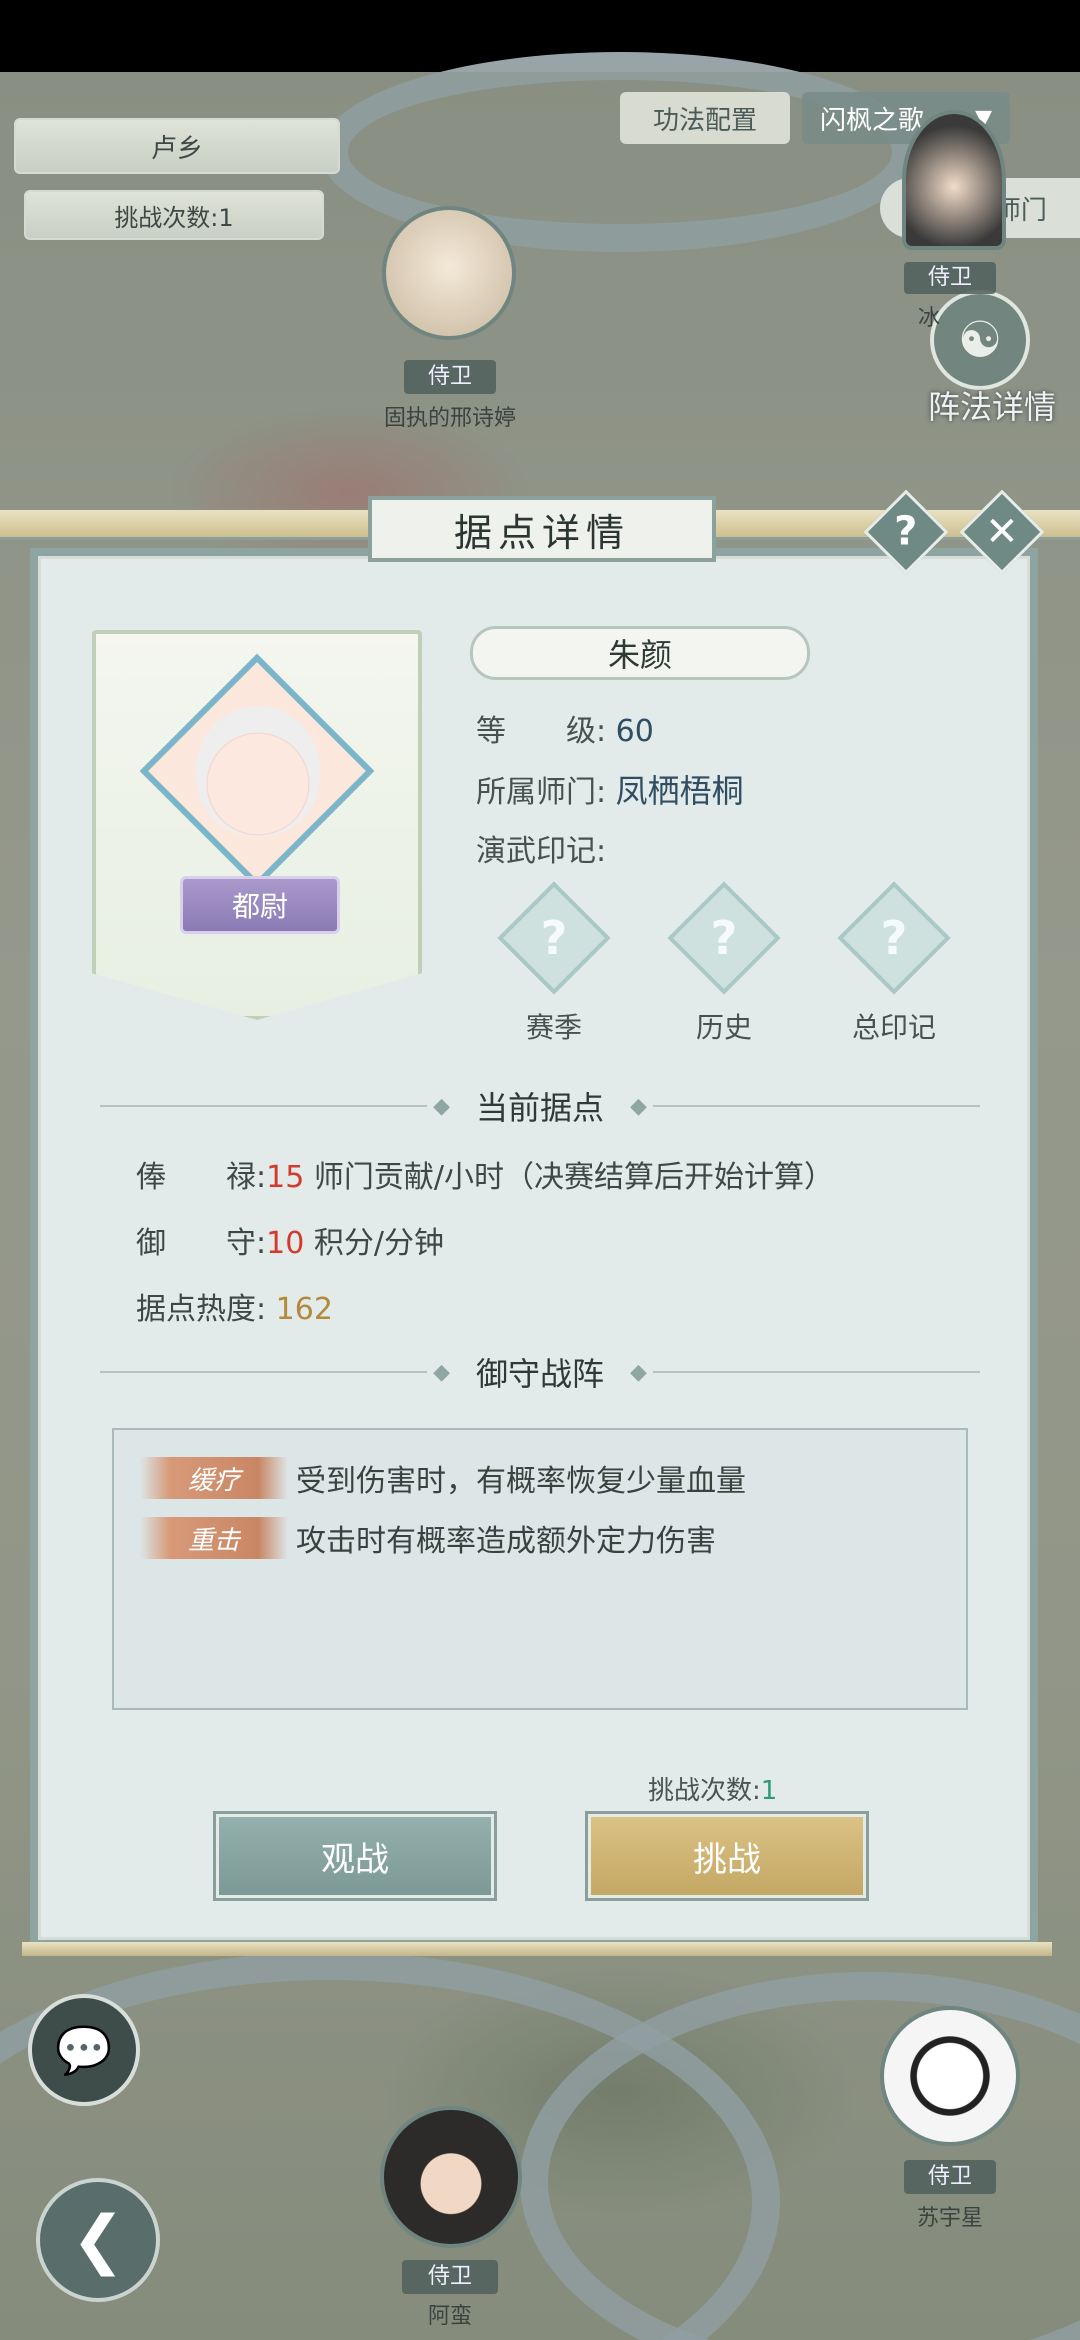  I want to click on dialog-bottom-scroll-bar, so click(537, 1949).